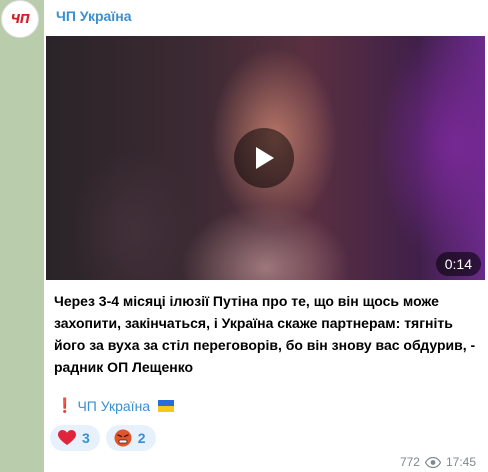 This screenshot has height=472, width=488. Describe the element at coordinates (86, 438) in the screenshot. I see `reaction-count: 3` at that location.